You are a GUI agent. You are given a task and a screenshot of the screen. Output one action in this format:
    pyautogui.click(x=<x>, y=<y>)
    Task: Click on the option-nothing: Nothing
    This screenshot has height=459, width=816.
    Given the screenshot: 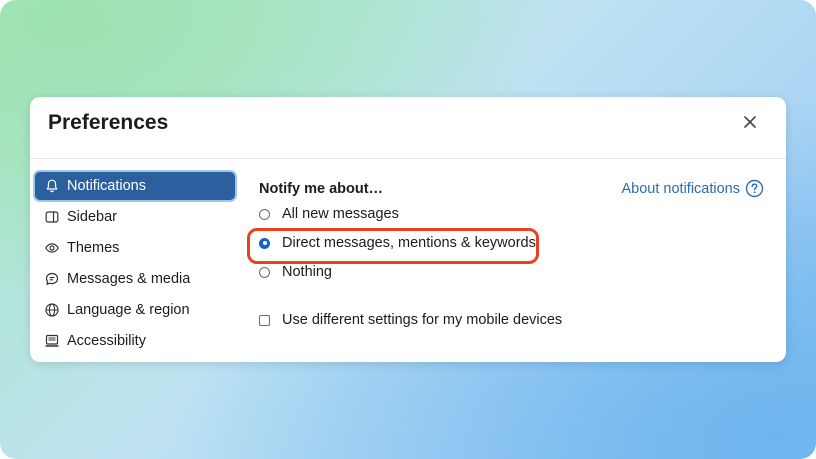 What is the action you would take?
    pyautogui.click(x=295, y=272)
    